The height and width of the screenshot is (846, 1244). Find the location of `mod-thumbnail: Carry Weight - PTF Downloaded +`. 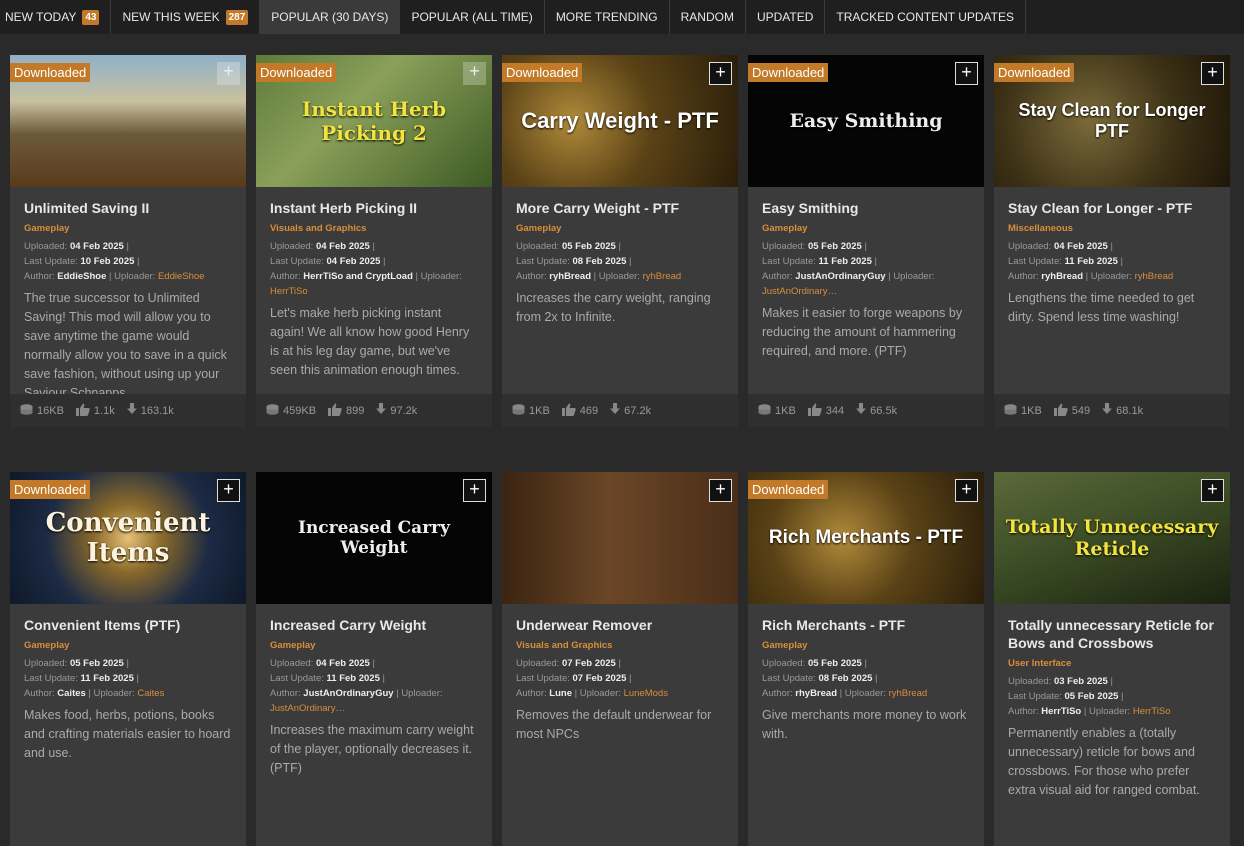

mod-thumbnail: Carry Weight - PTF Downloaded + is located at coordinates (620, 121).